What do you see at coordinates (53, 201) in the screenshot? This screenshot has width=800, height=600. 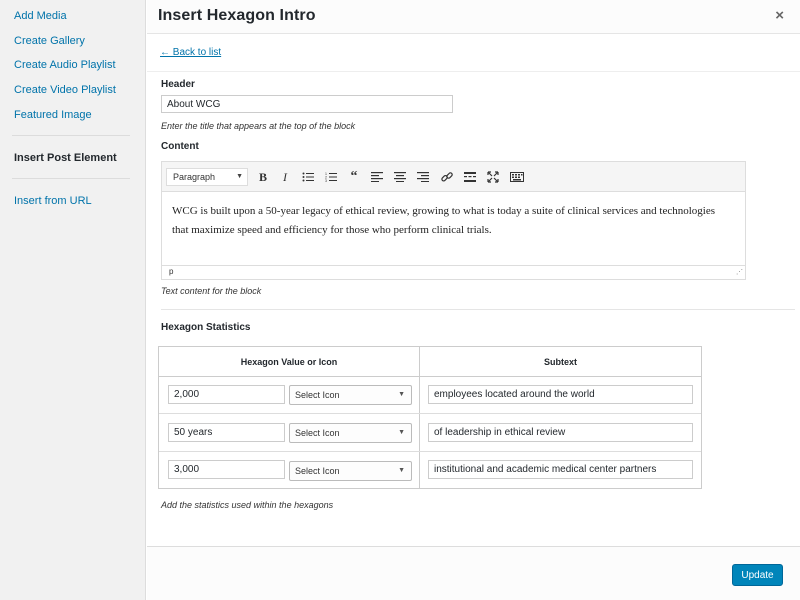 I see `sidebar-item-insert-from-url: Insert from URL` at bounding box center [53, 201].